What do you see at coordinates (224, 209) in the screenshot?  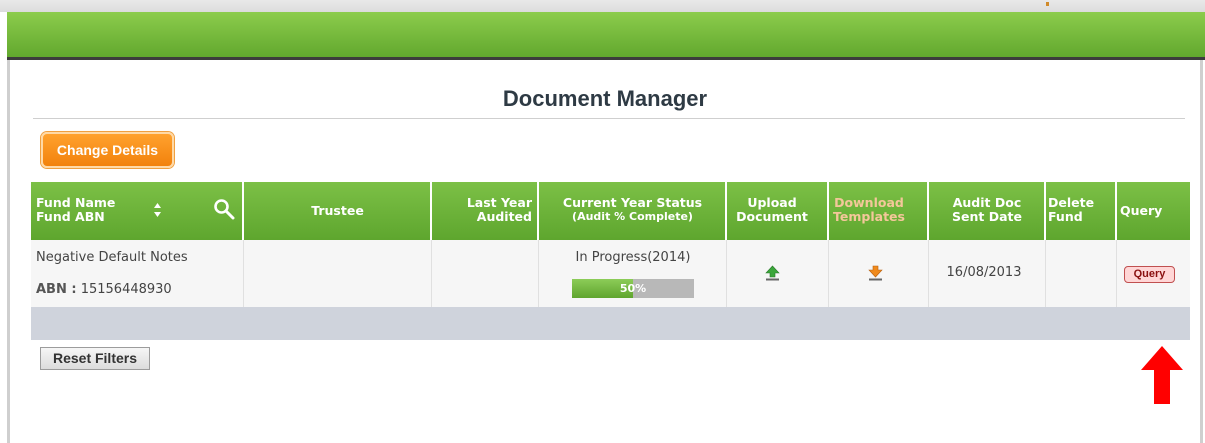 I see `search-icon` at bounding box center [224, 209].